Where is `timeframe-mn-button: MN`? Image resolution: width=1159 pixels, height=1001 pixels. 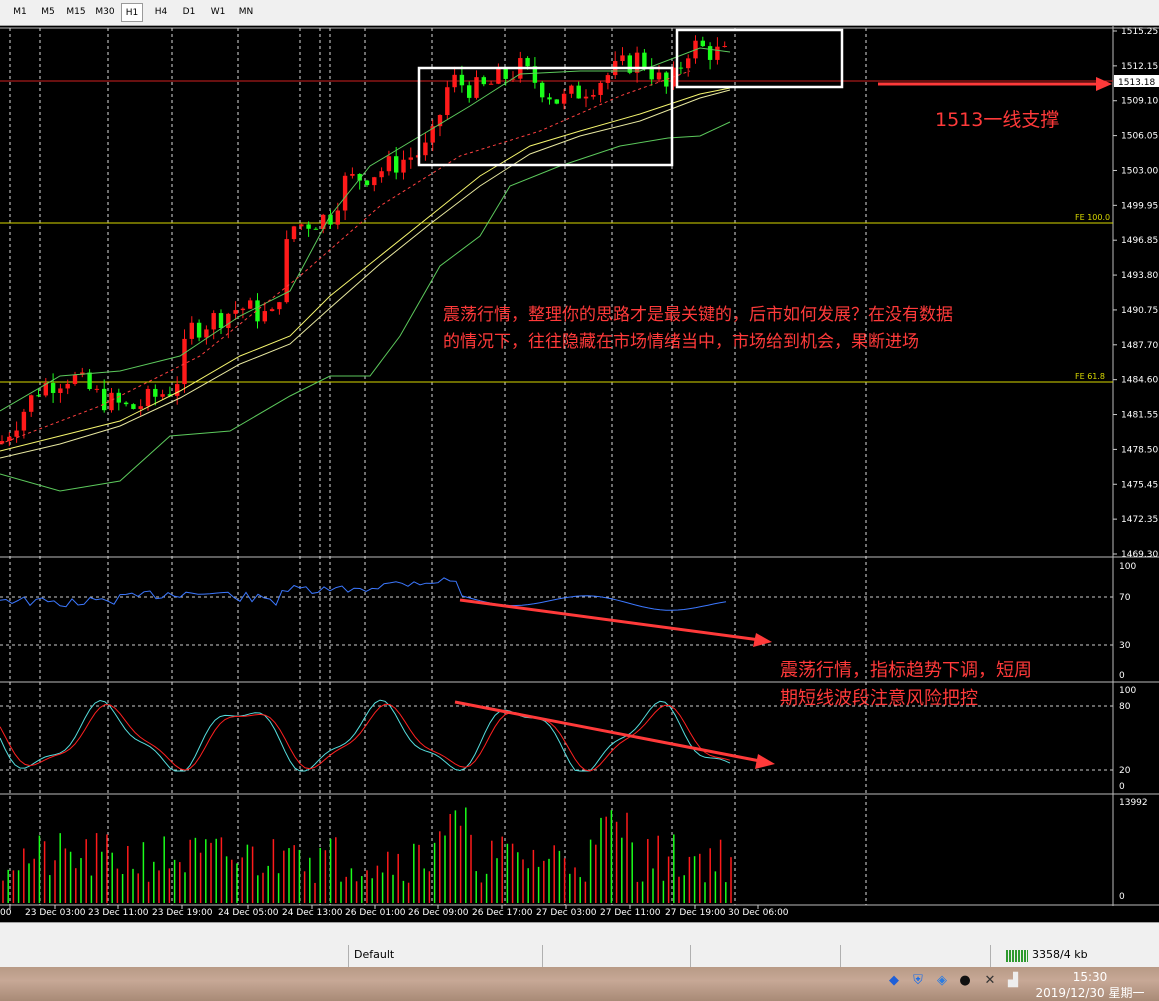 timeframe-mn-button: MN is located at coordinates (246, 12).